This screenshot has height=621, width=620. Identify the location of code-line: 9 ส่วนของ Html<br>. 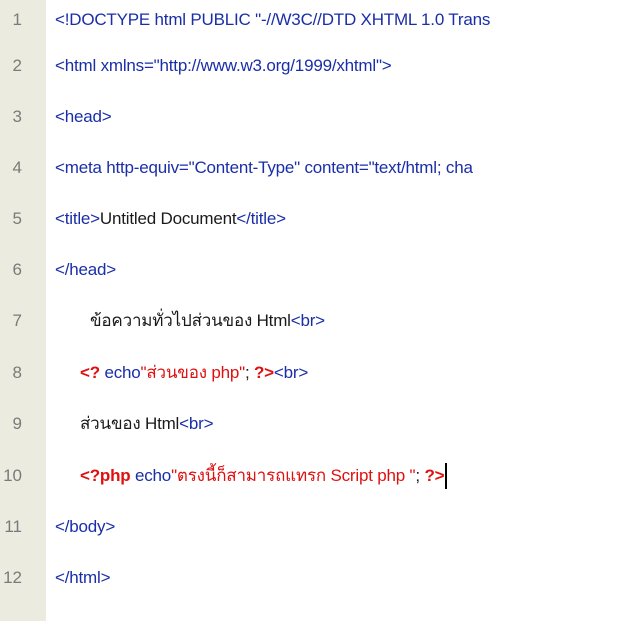
(310, 423).